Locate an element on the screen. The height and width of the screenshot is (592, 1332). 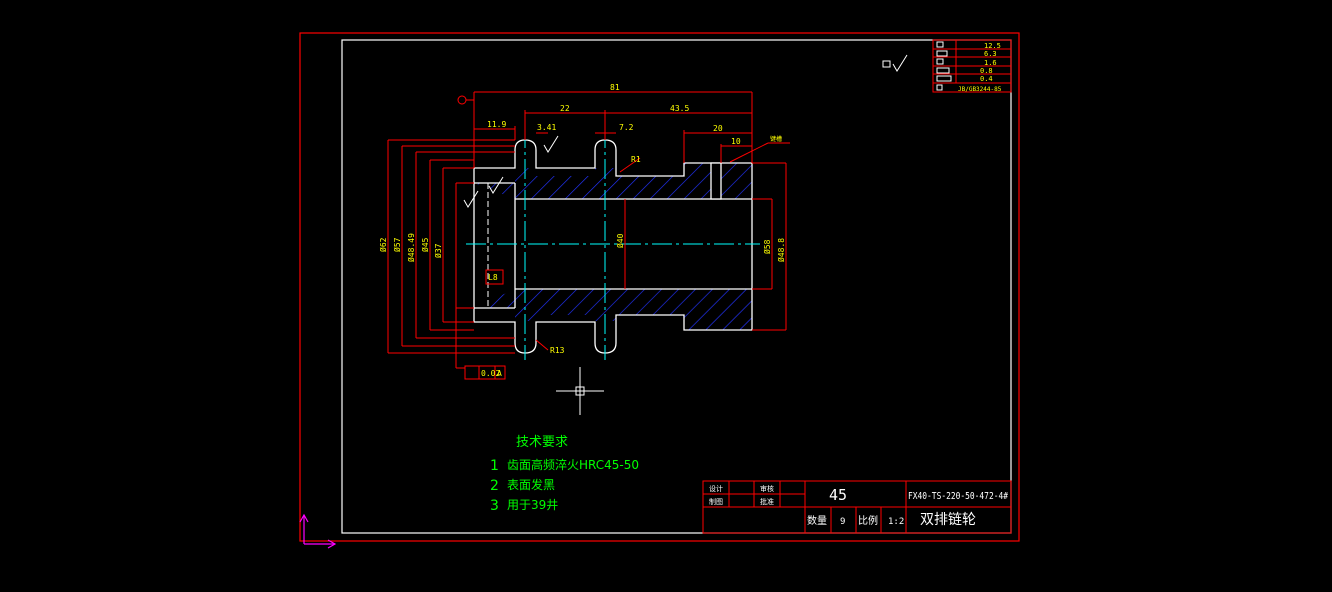
tech-req-title: 技术要求 is located at coordinates (542, 442).